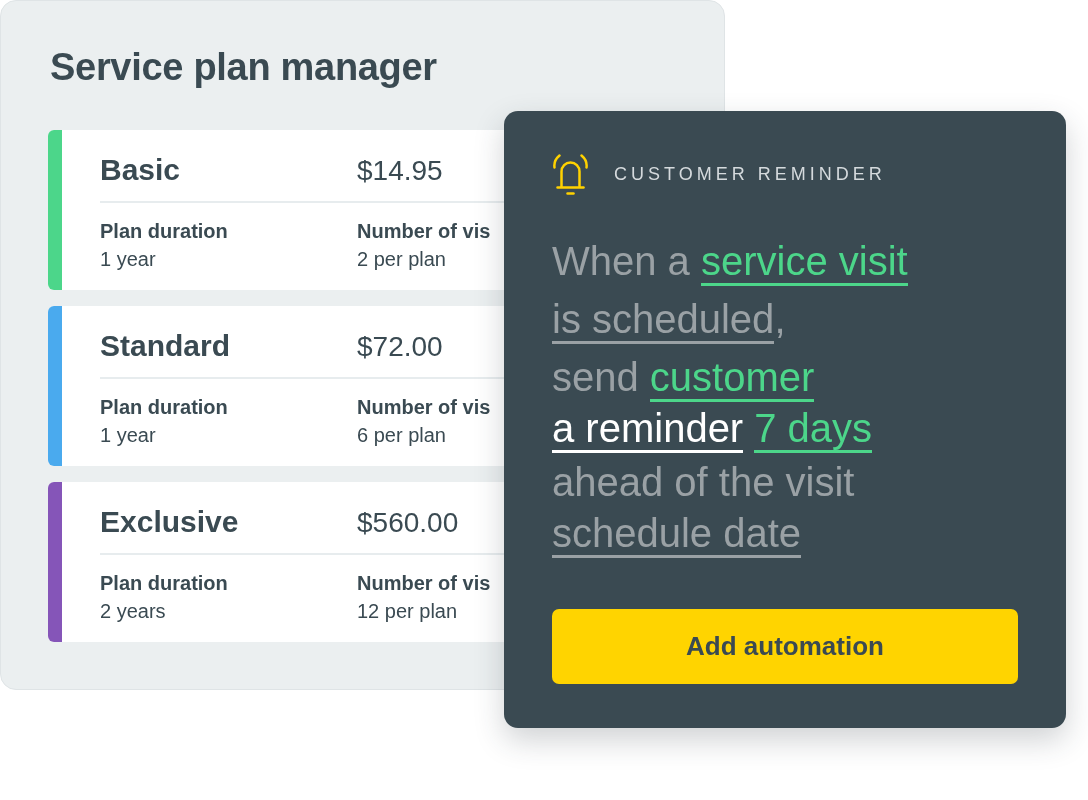 This screenshot has width=1088, height=800. What do you see at coordinates (169, 522) in the screenshot?
I see `plan-name: Exclusive` at bounding box center [169, 522].